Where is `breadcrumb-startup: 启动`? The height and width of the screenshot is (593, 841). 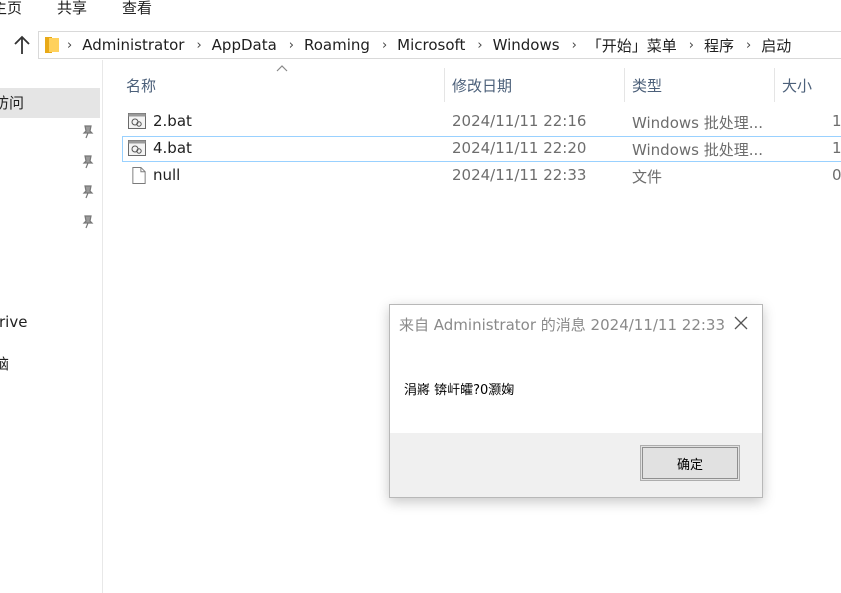
breadcrumb-startup: 启动 is located at coordinates (776, 45).